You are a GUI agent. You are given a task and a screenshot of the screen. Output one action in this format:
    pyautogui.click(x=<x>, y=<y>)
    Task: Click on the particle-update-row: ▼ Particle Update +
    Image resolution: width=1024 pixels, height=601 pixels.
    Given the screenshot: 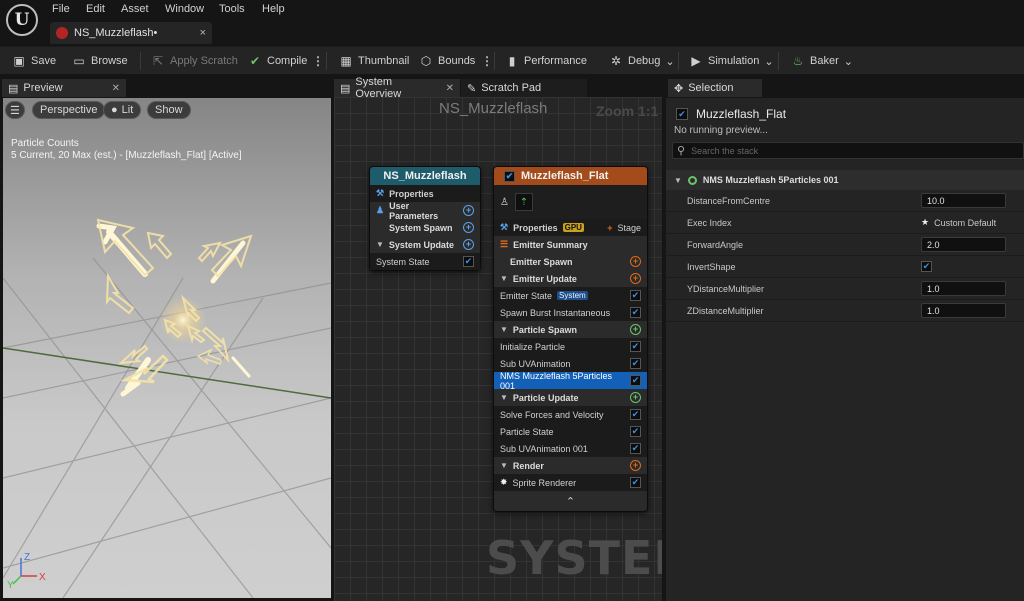 What is the action you would take?
    pyautogui.click(x=570, y=397)
    